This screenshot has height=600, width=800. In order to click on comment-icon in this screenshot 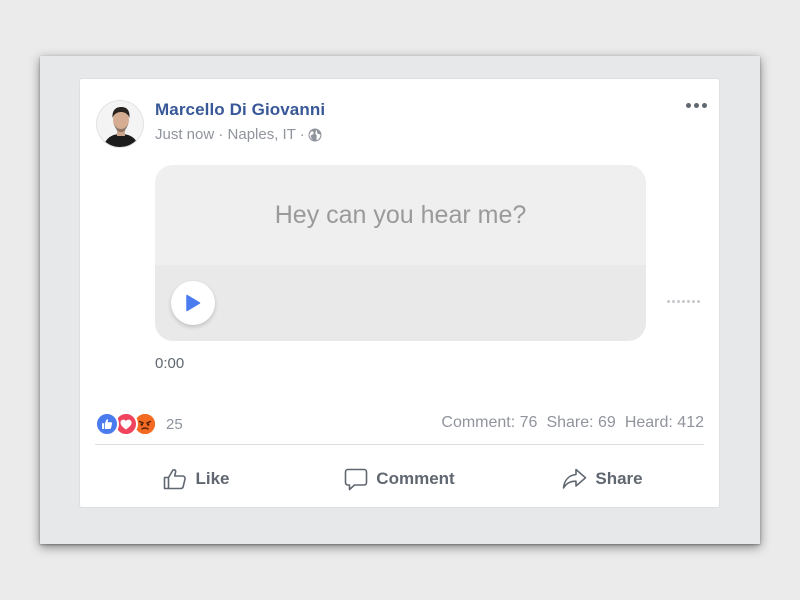, I will do `click(356, 479)`.